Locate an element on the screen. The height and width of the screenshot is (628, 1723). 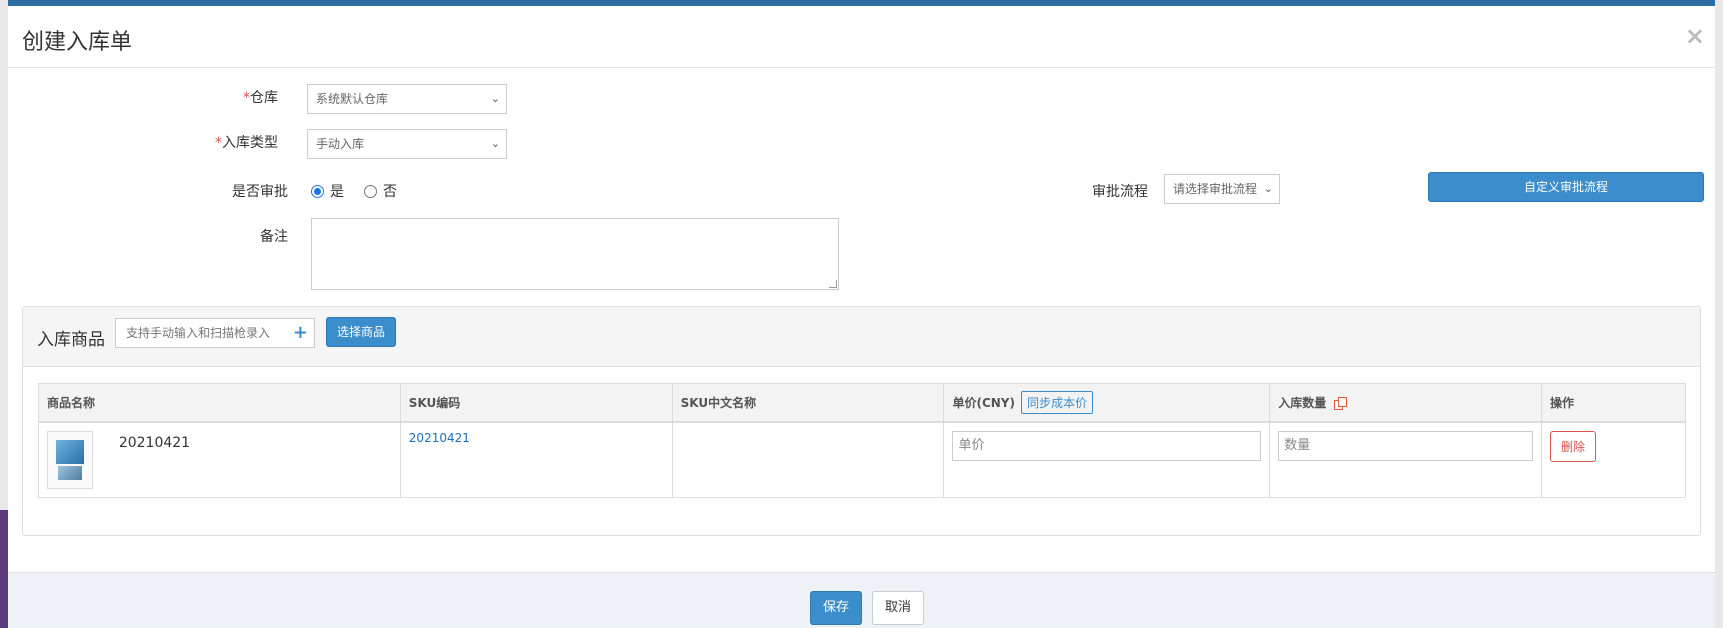
warehouse-select: 系统默认仓库 ⌄ is located at coordinates (407, 99).